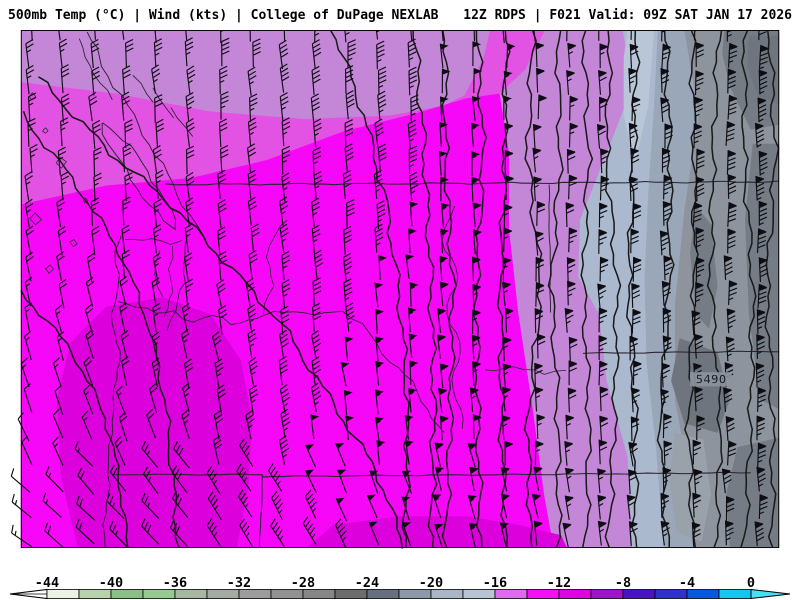 Image resolution: width=800 pixels, height=600 pixels. I want to click on colorbar-tick-label: -20, so click(431, 583).